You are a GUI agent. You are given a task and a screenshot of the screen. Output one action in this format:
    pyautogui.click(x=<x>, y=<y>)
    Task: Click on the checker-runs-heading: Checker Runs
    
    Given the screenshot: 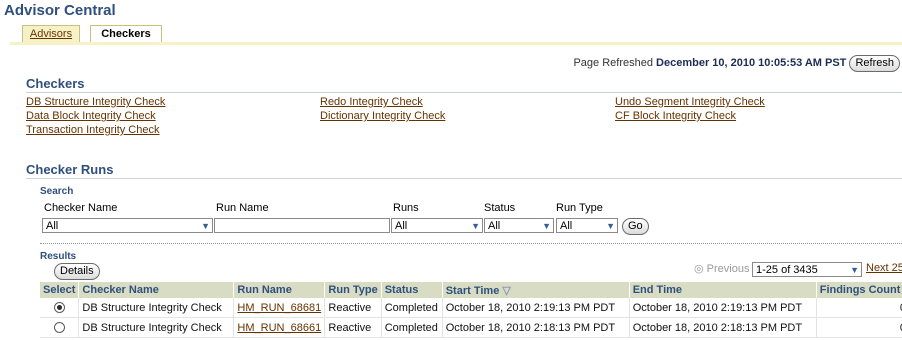 What is the action you would take?
    pyautogui.click(x=70, y=169)
    